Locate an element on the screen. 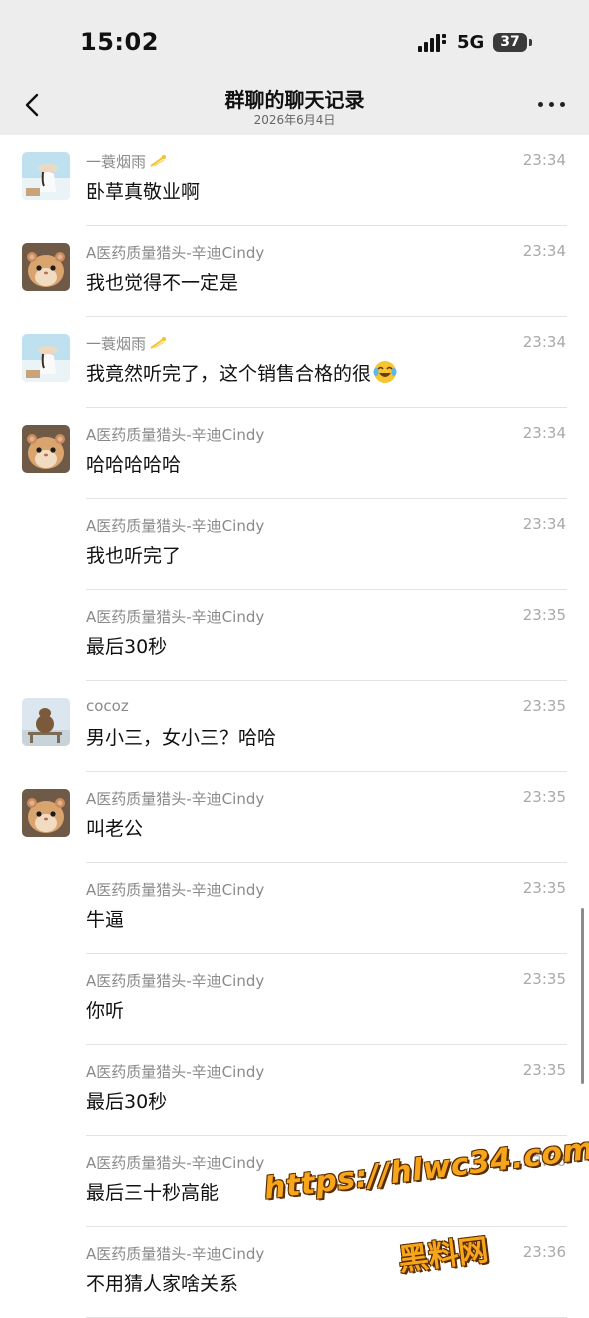 This screenshot has width=589, height=1318. battery-icon: 37 is located at coordinates (512, 42).